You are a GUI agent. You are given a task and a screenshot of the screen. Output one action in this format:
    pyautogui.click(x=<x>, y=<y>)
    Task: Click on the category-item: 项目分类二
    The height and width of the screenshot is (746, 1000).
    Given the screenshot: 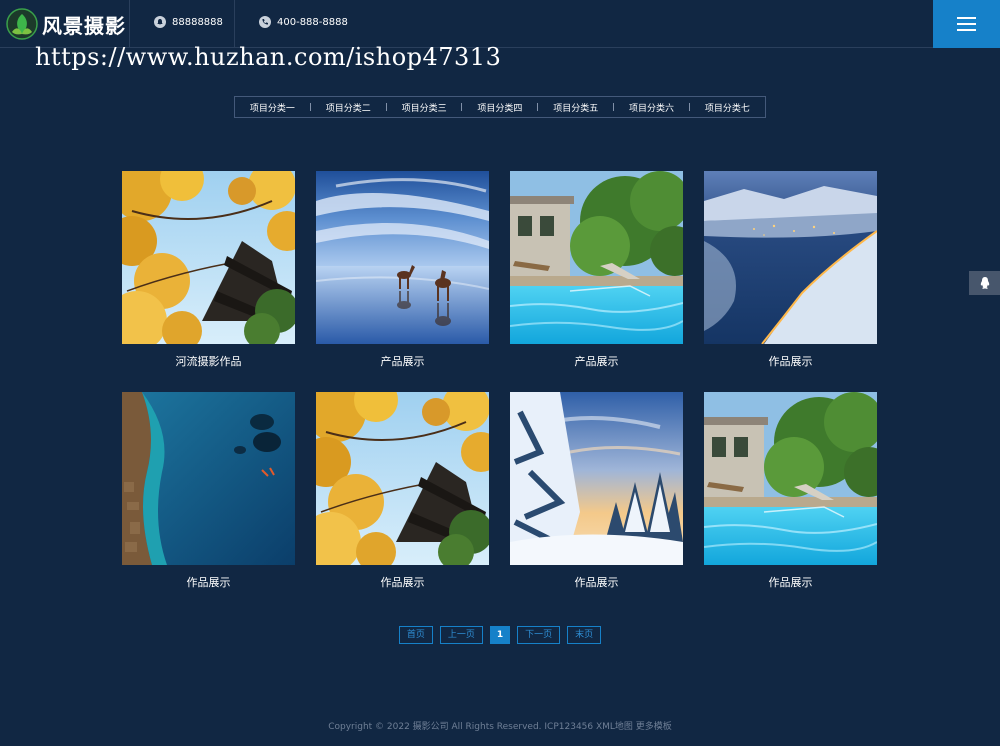 What is the action you would take?
    pyautogui.click(x=348, y=107)
    